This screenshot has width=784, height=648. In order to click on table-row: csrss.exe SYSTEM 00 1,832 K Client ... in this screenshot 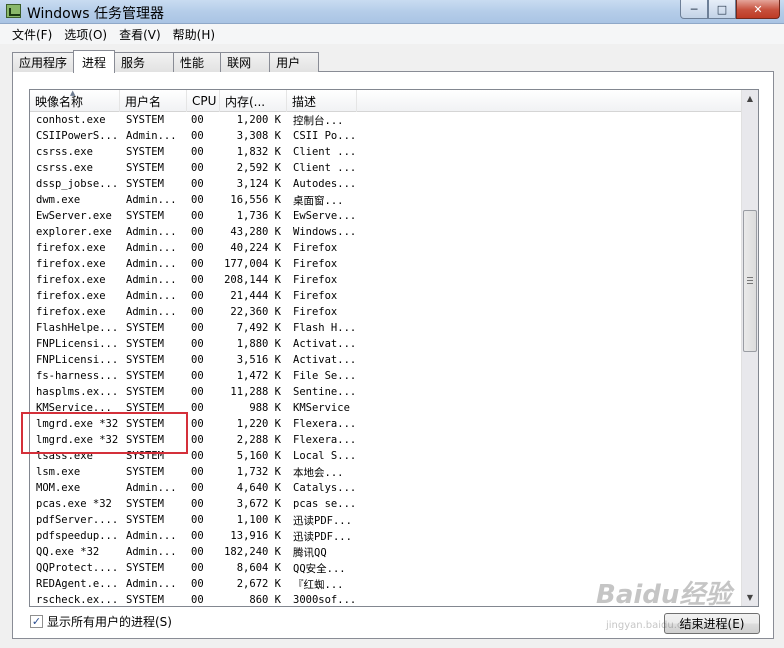, I will do `click(387, 152)`.